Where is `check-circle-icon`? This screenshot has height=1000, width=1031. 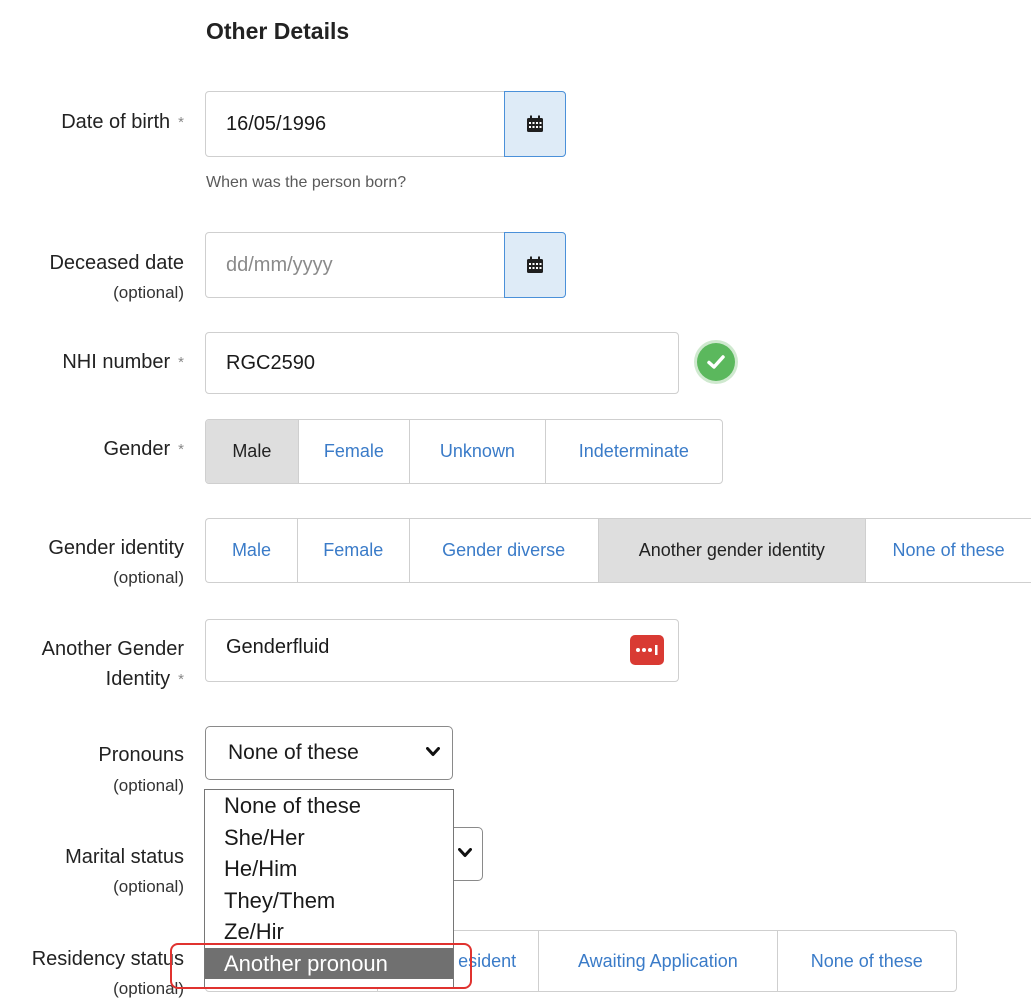
check-circle-icon is located at coordinates (716, 362).